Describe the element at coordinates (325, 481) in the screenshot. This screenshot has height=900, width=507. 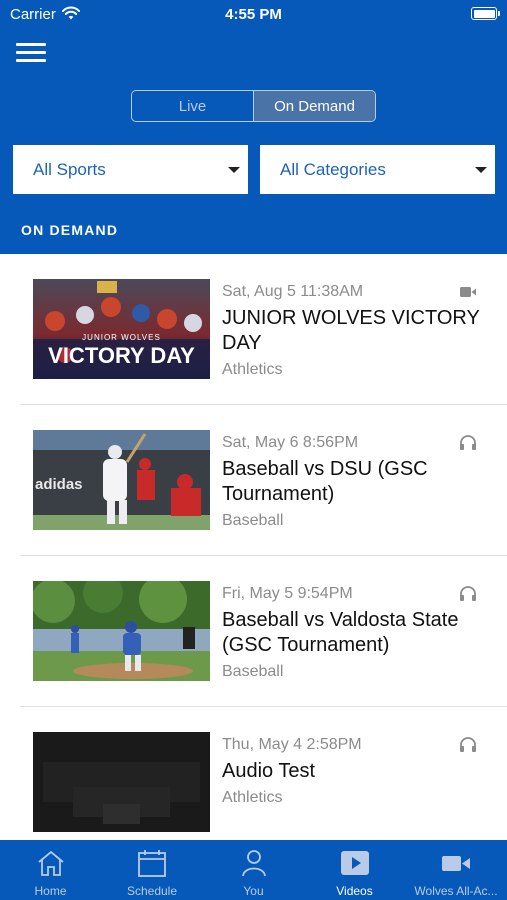
I see `item-title: Baseball vs DSU (GSC Tournament)` at that location.